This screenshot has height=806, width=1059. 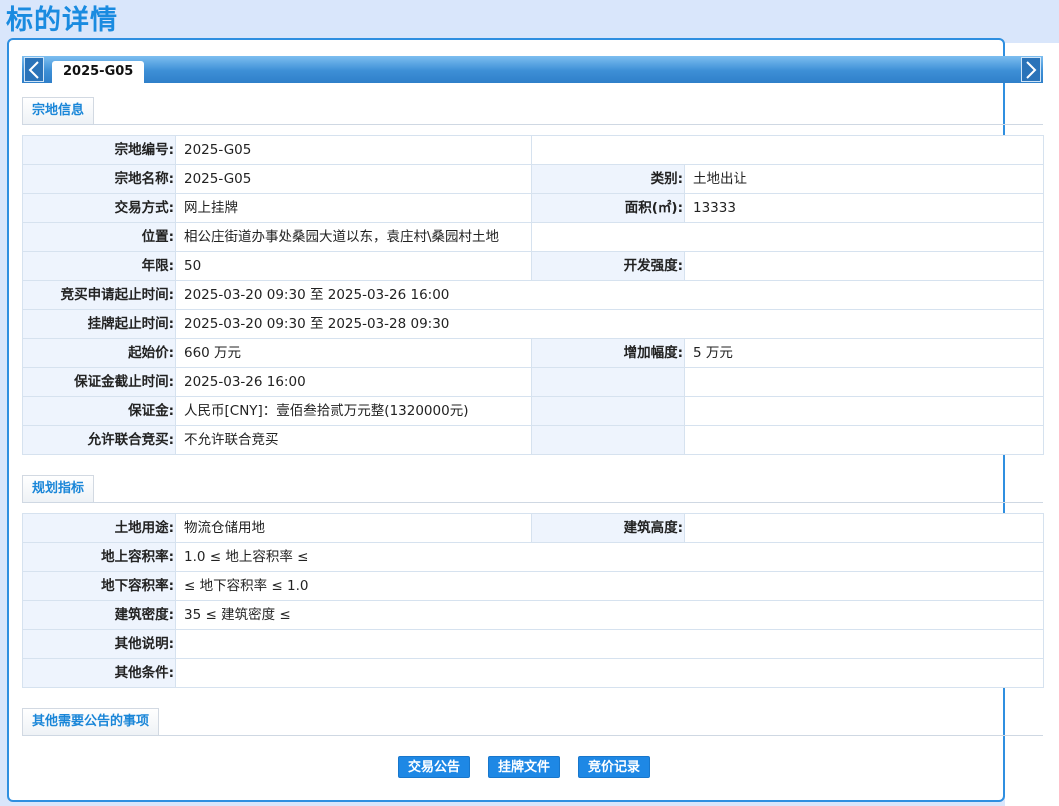 What do you see at coordinates (99, 586) in the screenshot?
I see `underground-far-label: 地下容积率:` at bounding box center [99, 586].